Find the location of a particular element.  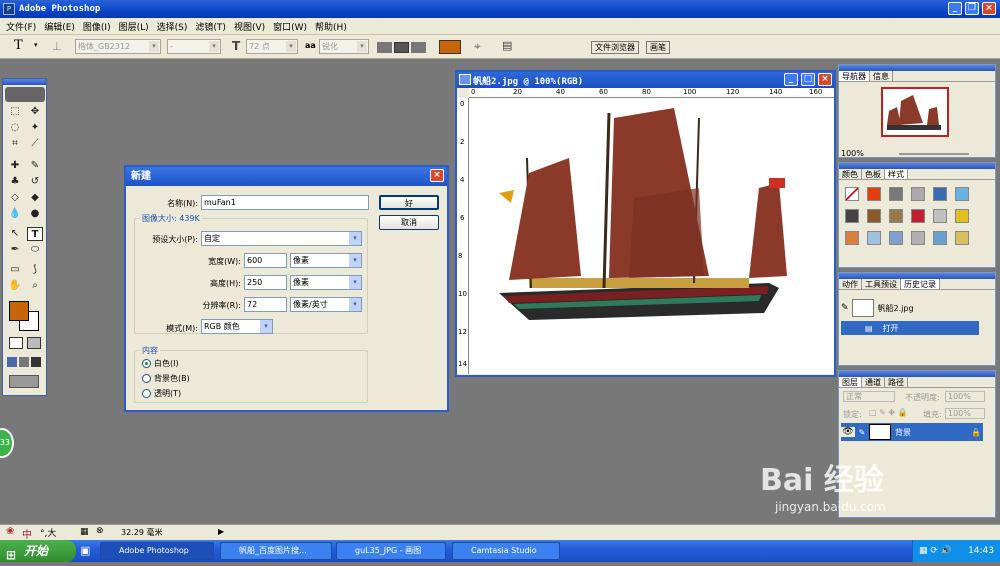

ime-menu-icon: ⊗ is located at coordinates (100, 531).